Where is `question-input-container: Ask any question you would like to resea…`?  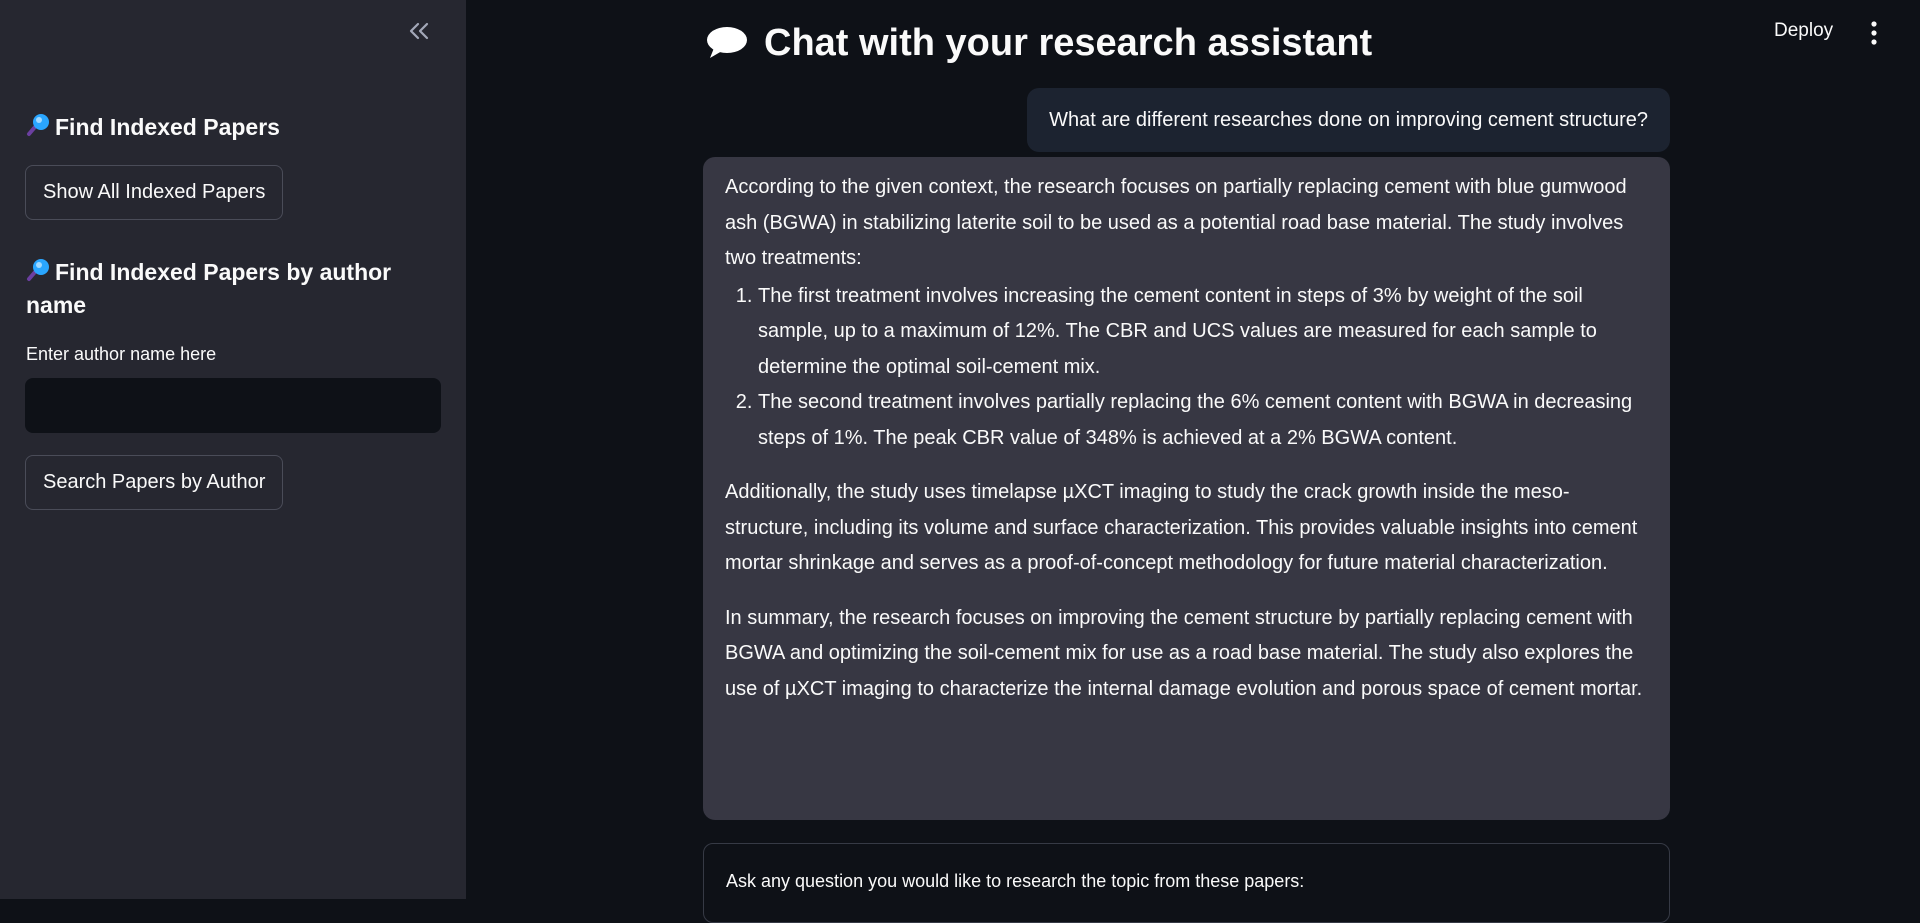 question-input-container: Ask any question you would like to resea… is located at coordinates (1186, 883).